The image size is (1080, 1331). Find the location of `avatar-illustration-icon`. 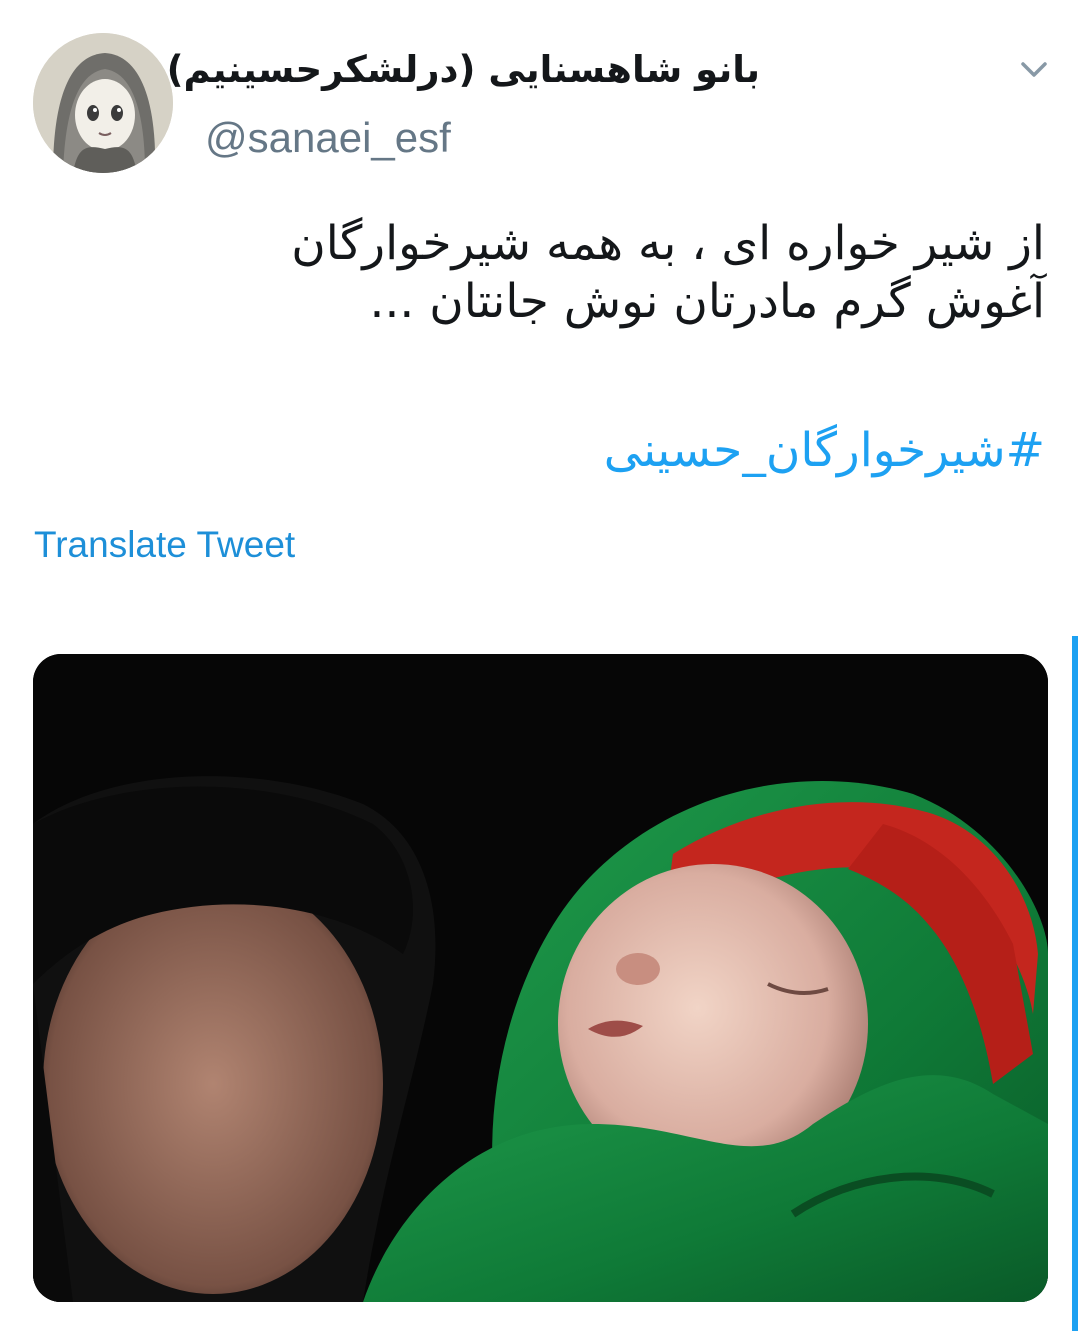

avatar-illustration-icon is located at coordinates (103, 103).